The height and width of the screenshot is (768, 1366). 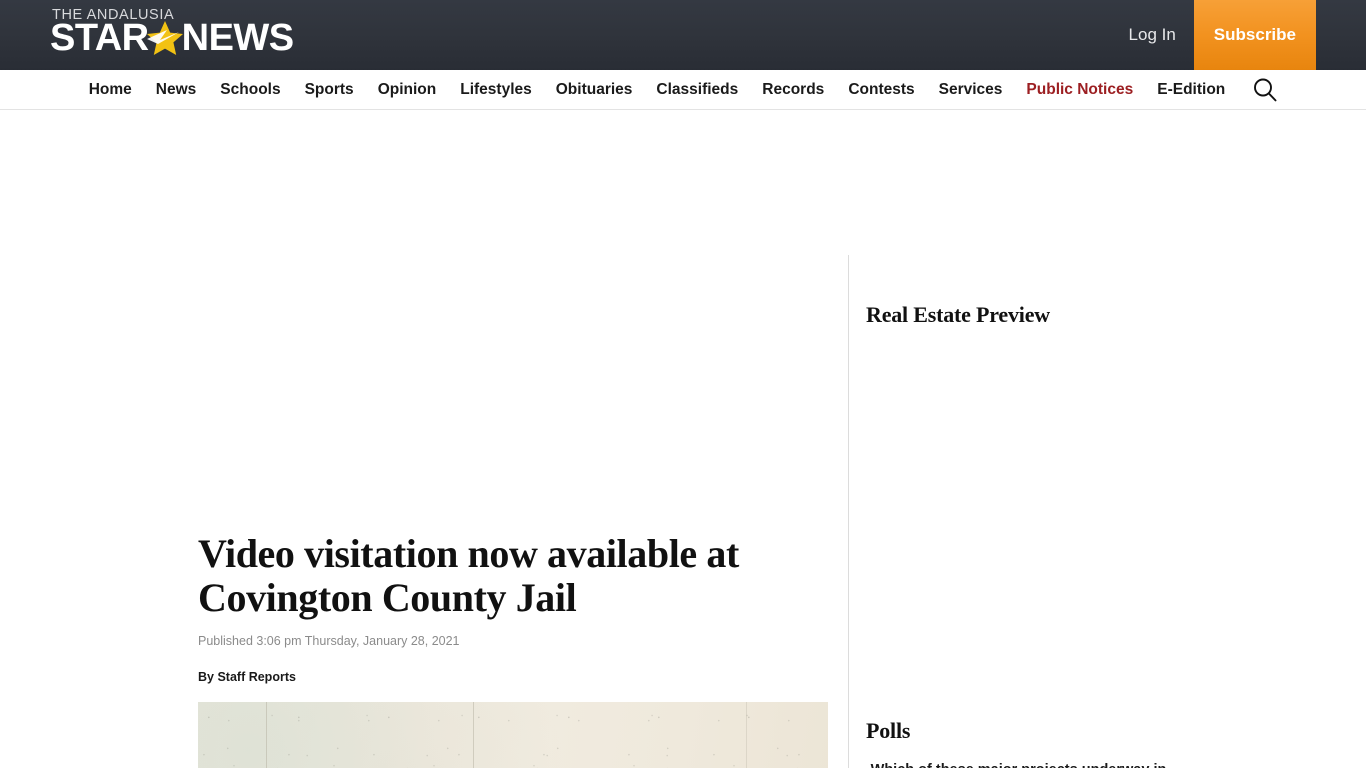 I want to click on nav-item-obituaries: Obituaries, so click(x=594, y=90).